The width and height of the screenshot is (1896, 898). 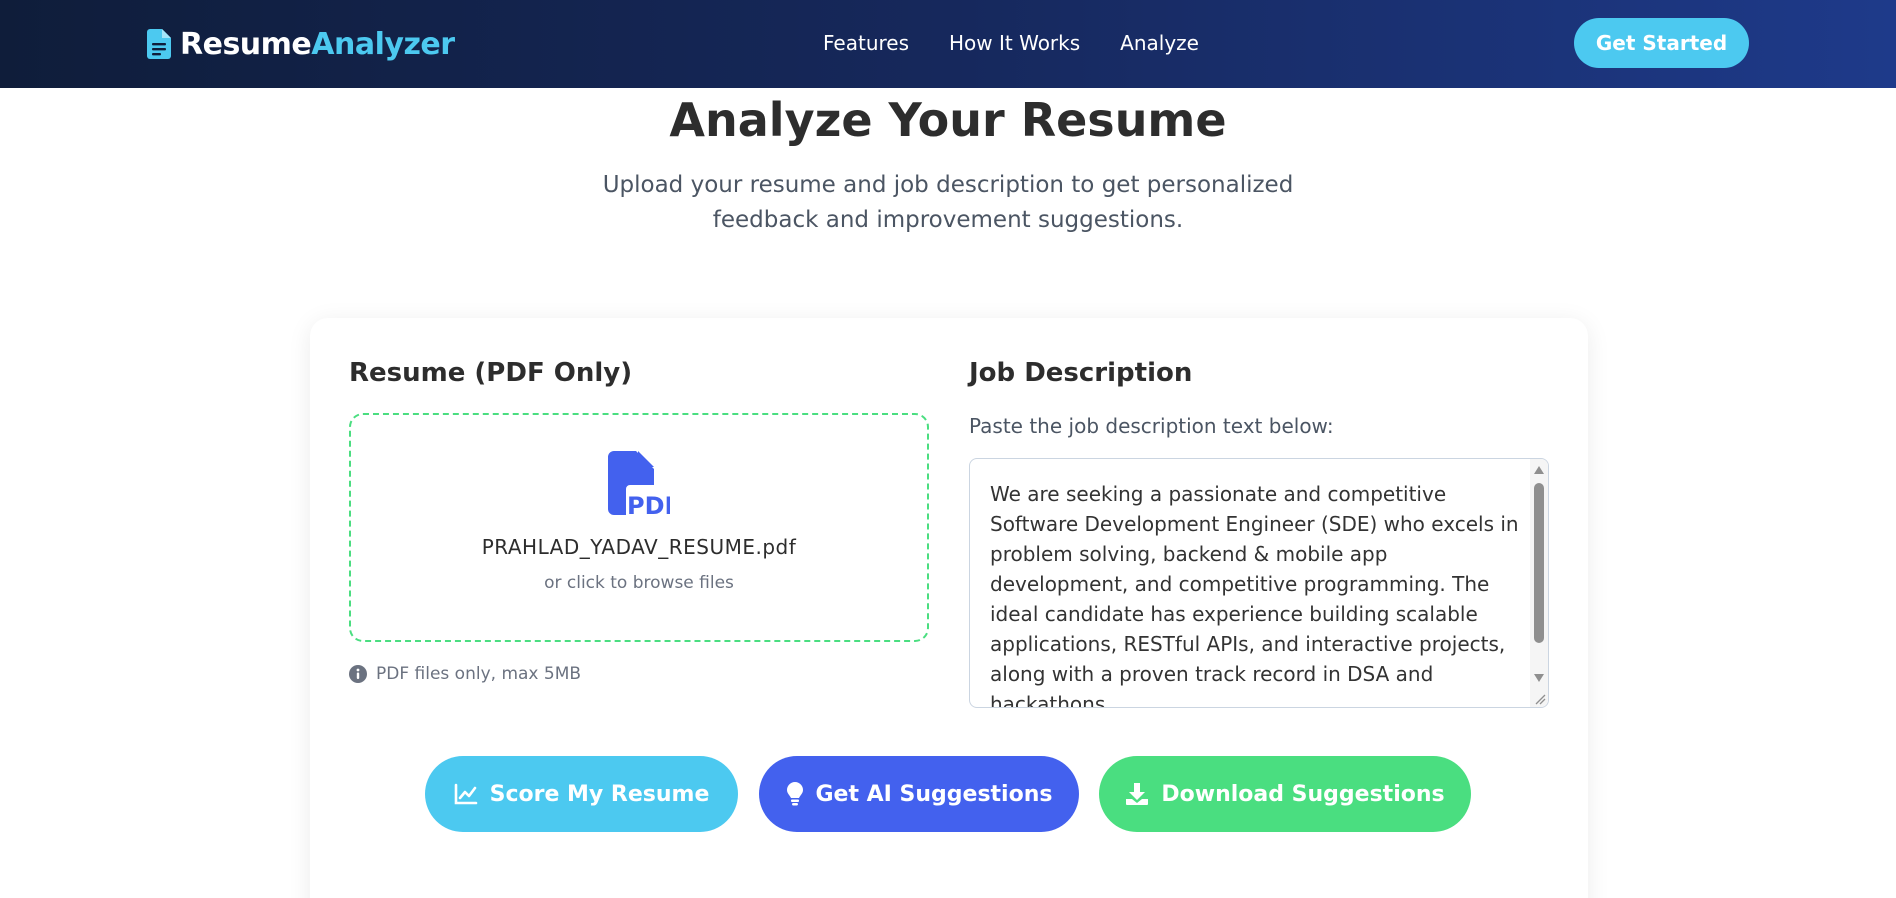 I want to click on nav-link-how-it-works: How It Works, so click(x=1014, y=43).